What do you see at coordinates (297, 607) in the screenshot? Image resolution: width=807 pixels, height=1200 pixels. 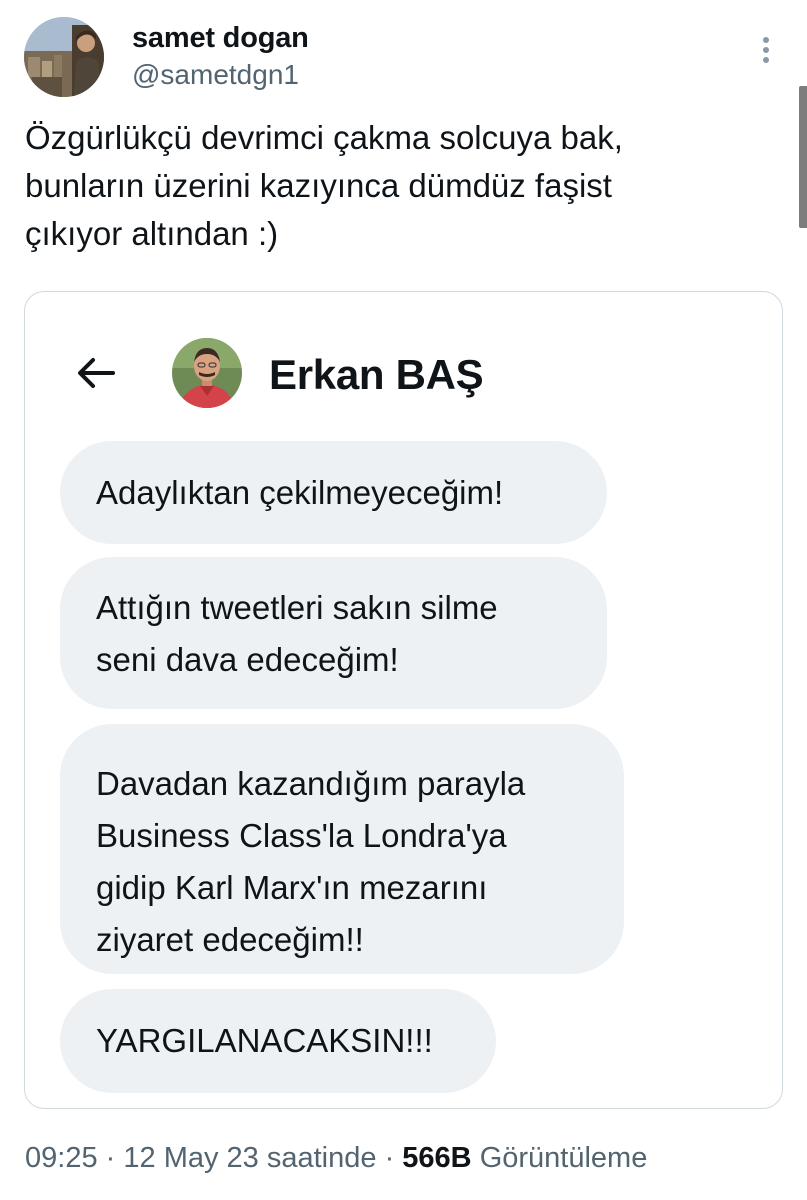 I see `message-line: Attığın tweetleri sakın silme` at bounding box center [297, 607].